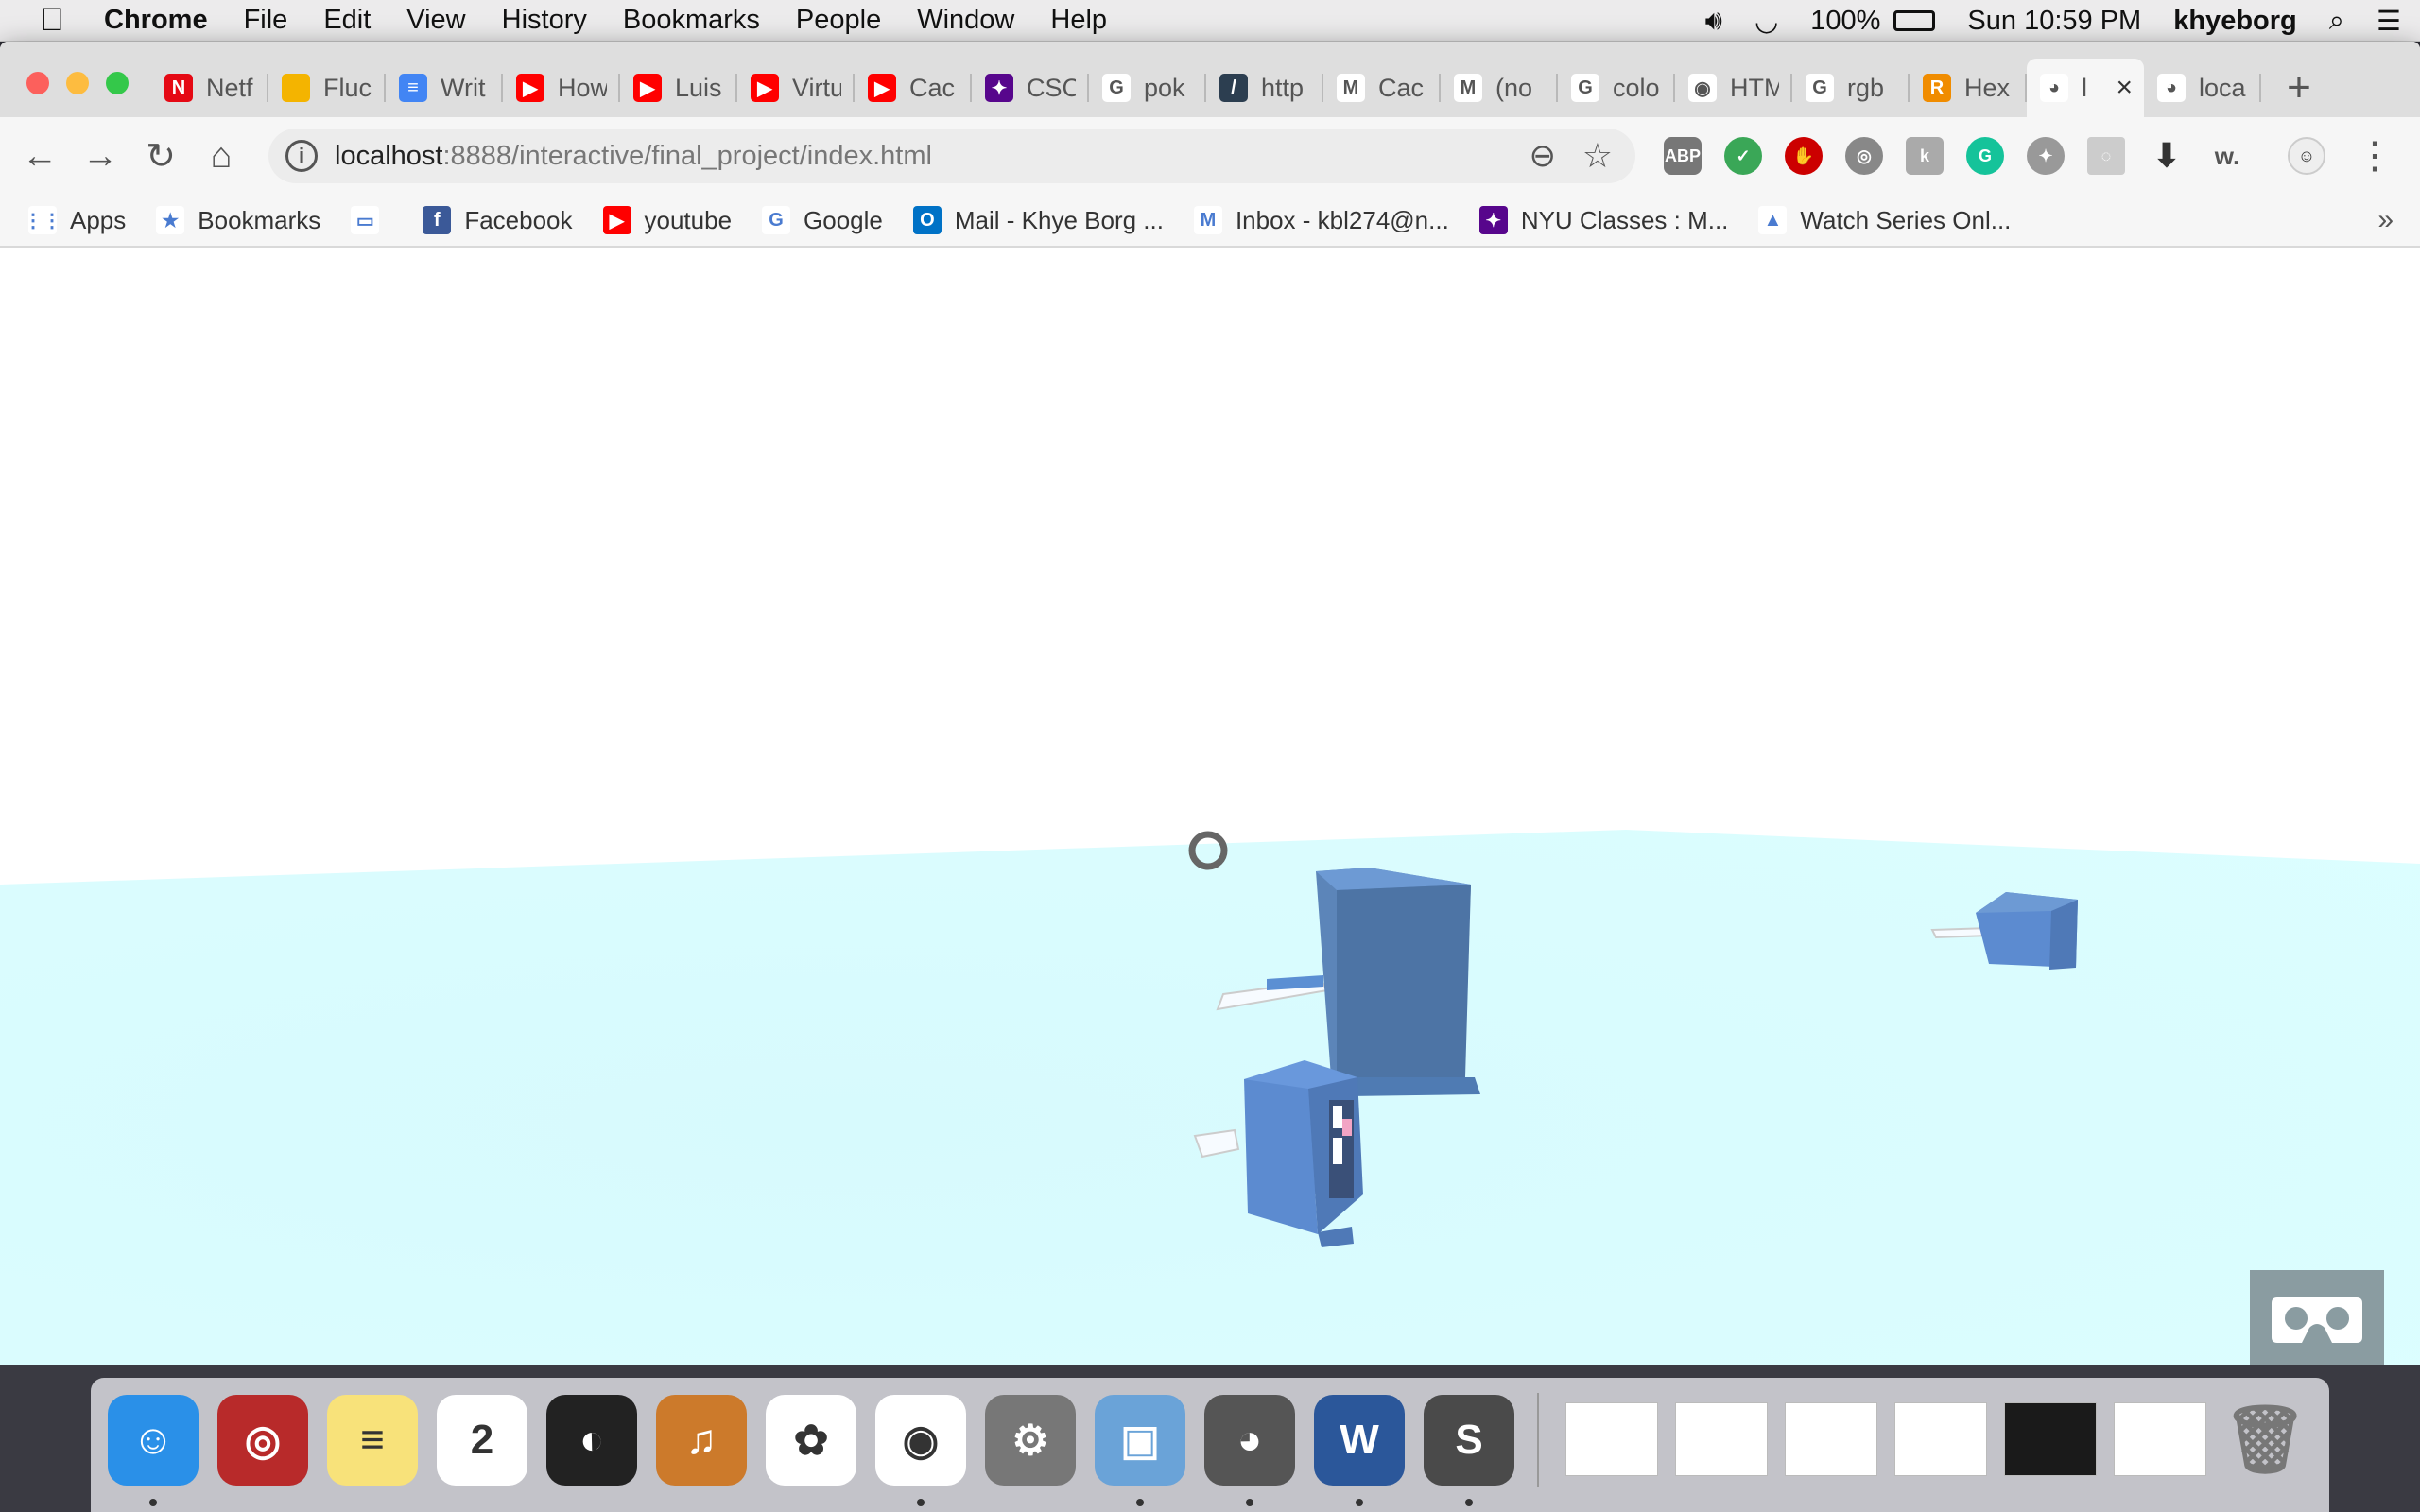 The height and width of the screenshot is (1512, 2420). What do you see at coordinates (1499, 88) in the screenshot?
I see `tab: M (no` at bounding box center [1499, 88].